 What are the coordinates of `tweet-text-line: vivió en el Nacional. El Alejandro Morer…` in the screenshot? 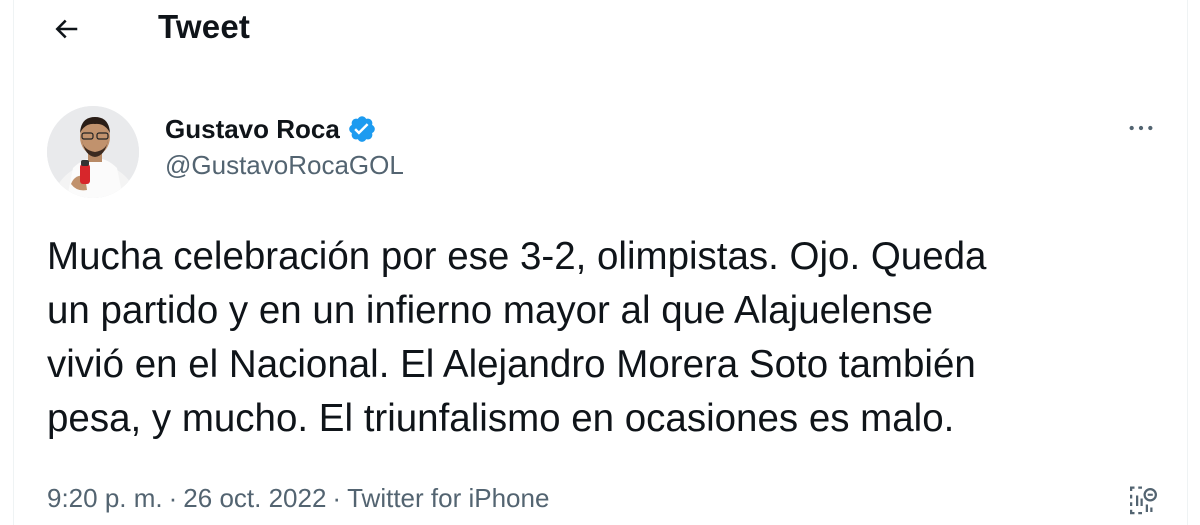 It's located at (511, 364).